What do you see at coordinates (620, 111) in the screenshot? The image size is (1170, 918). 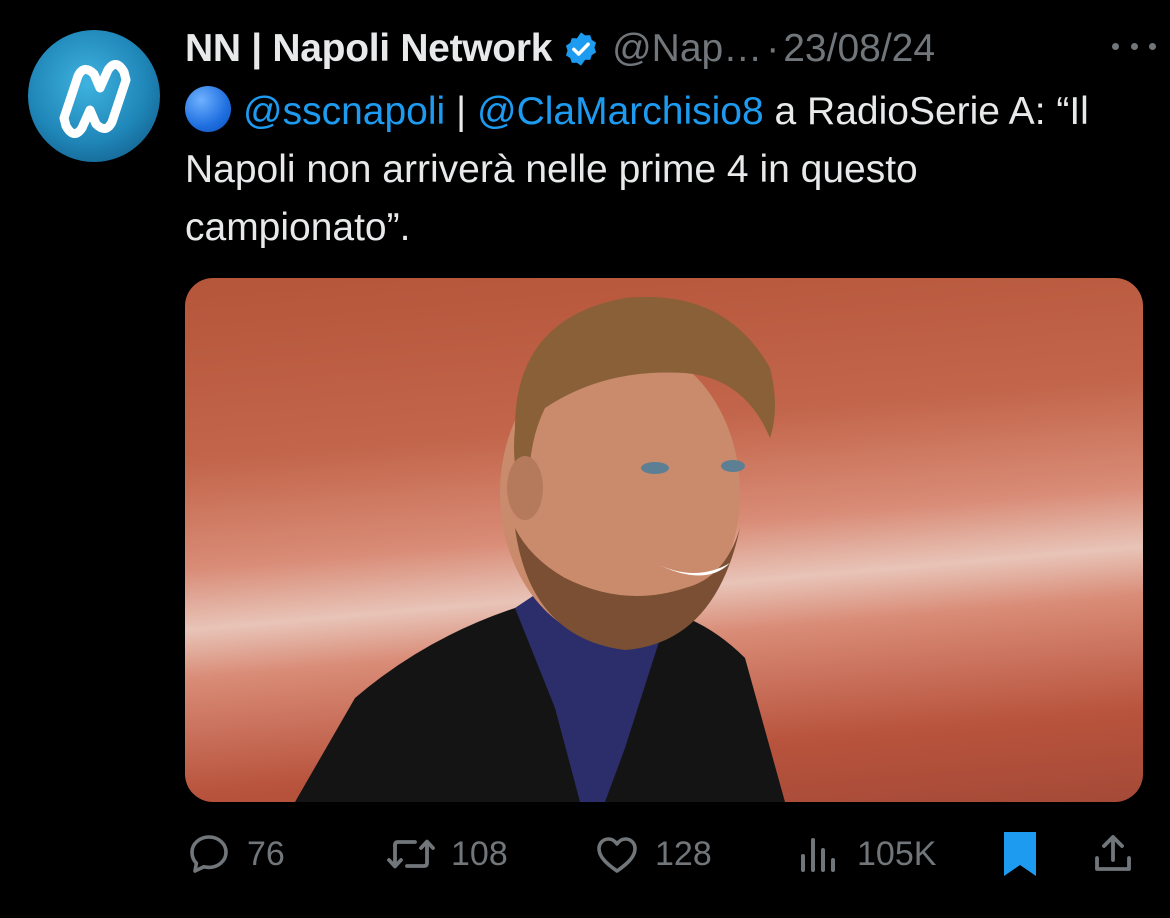 I see `mention-clamarchisio8: @ClaMarchisio8` at bounding box center [620, 111].